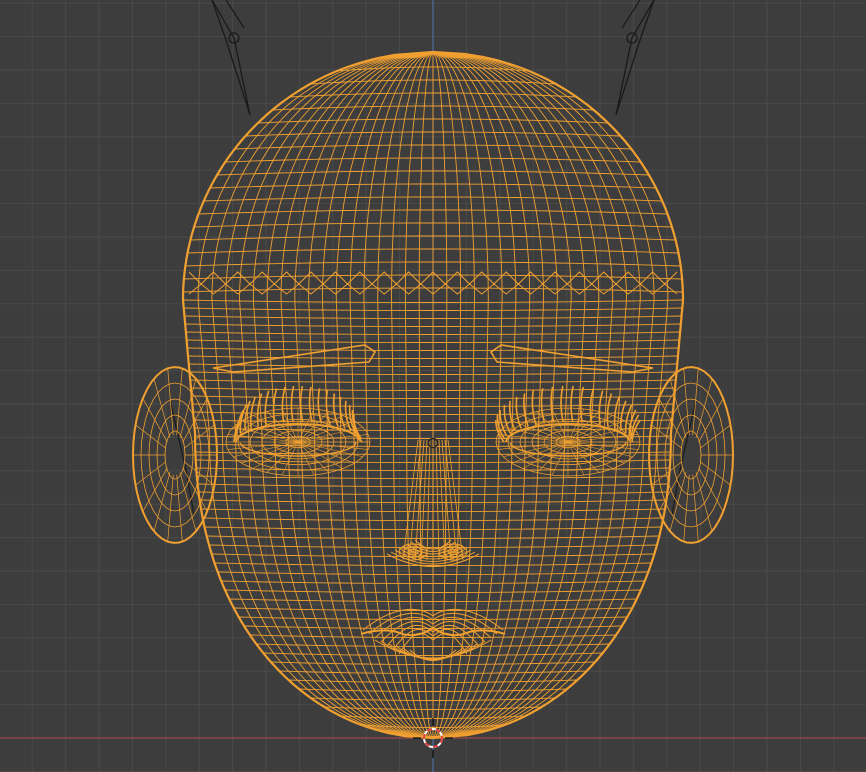  I want to click on eye-left, so click(298, 442).